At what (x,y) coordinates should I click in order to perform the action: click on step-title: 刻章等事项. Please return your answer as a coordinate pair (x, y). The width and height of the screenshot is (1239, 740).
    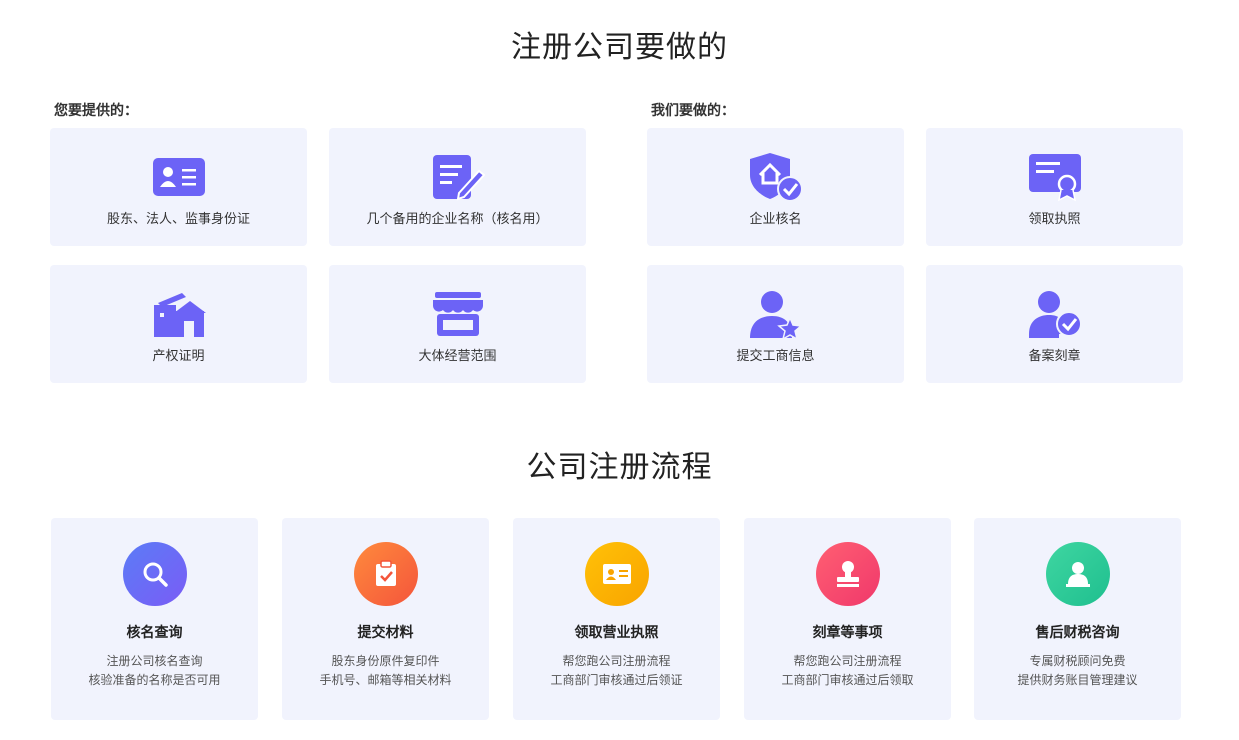
    Looking at the image, I should click on (847, 633).